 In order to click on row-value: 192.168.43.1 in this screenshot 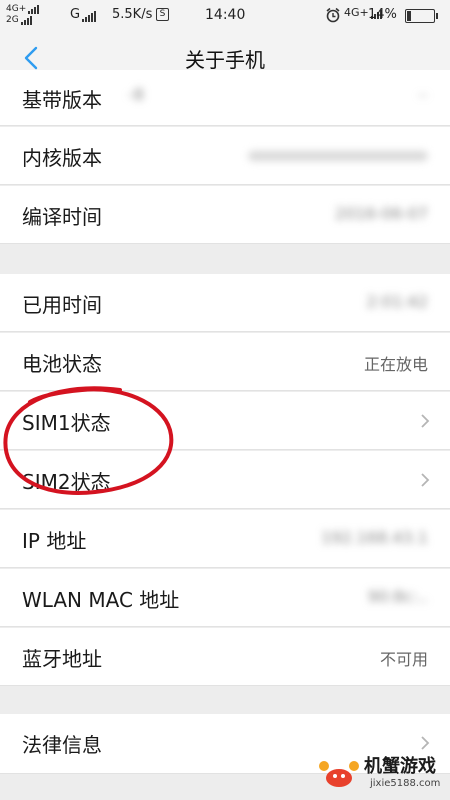, I will do `click(374, 537)`.